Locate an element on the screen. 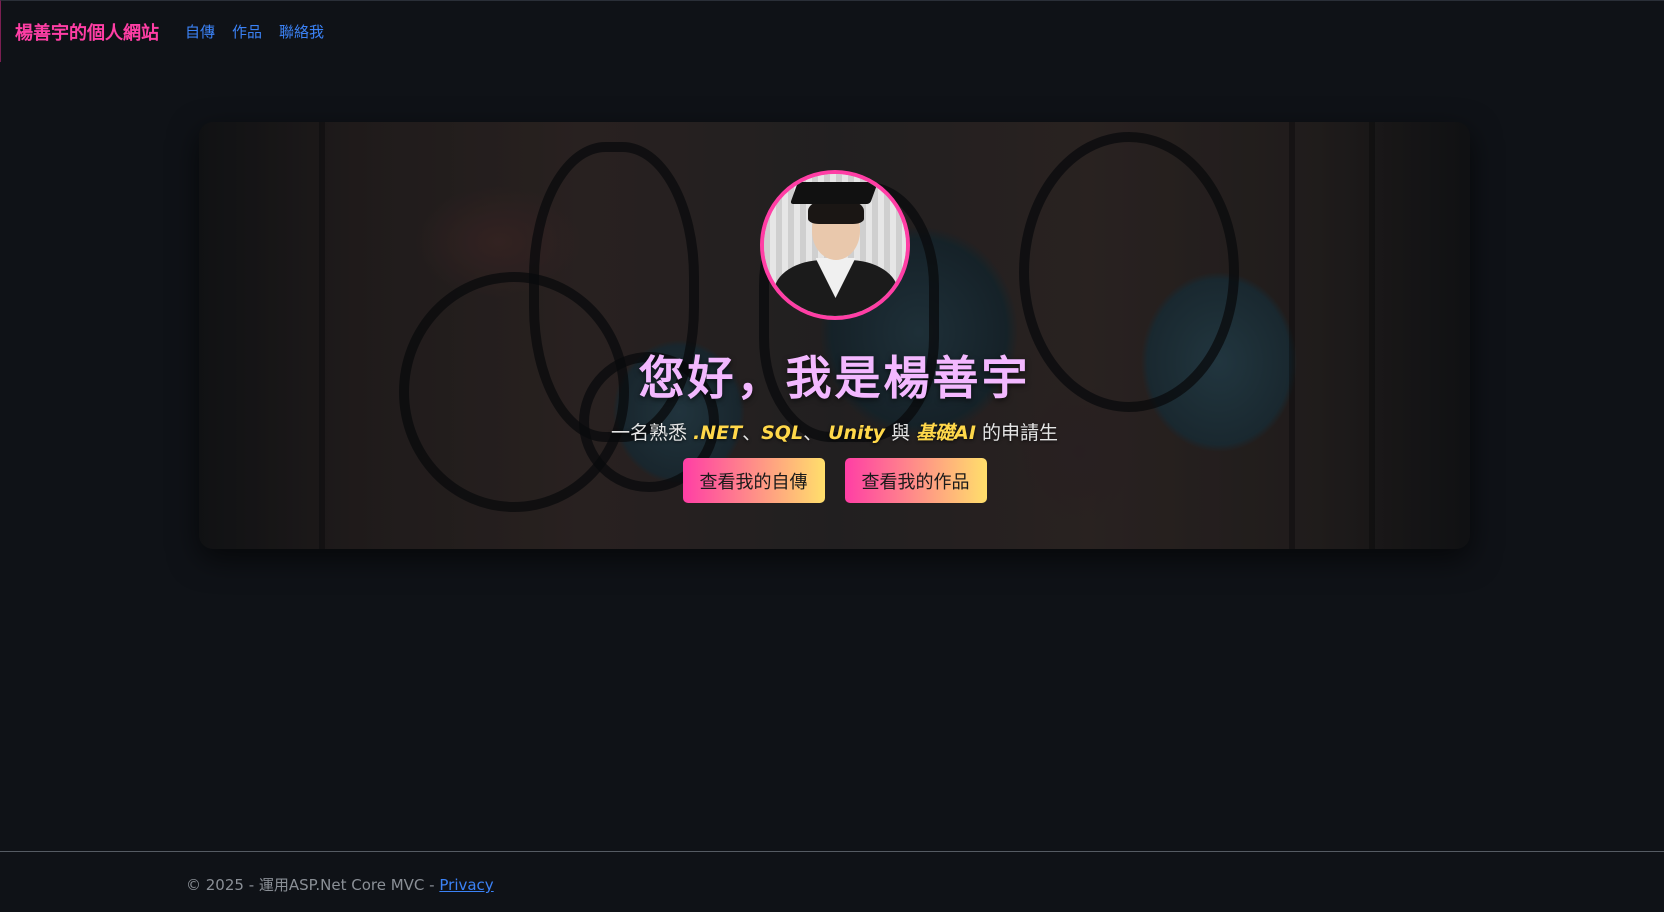 This screenshot has height=912, width=1664. profile-avatar is located at coordinates (834, 245).